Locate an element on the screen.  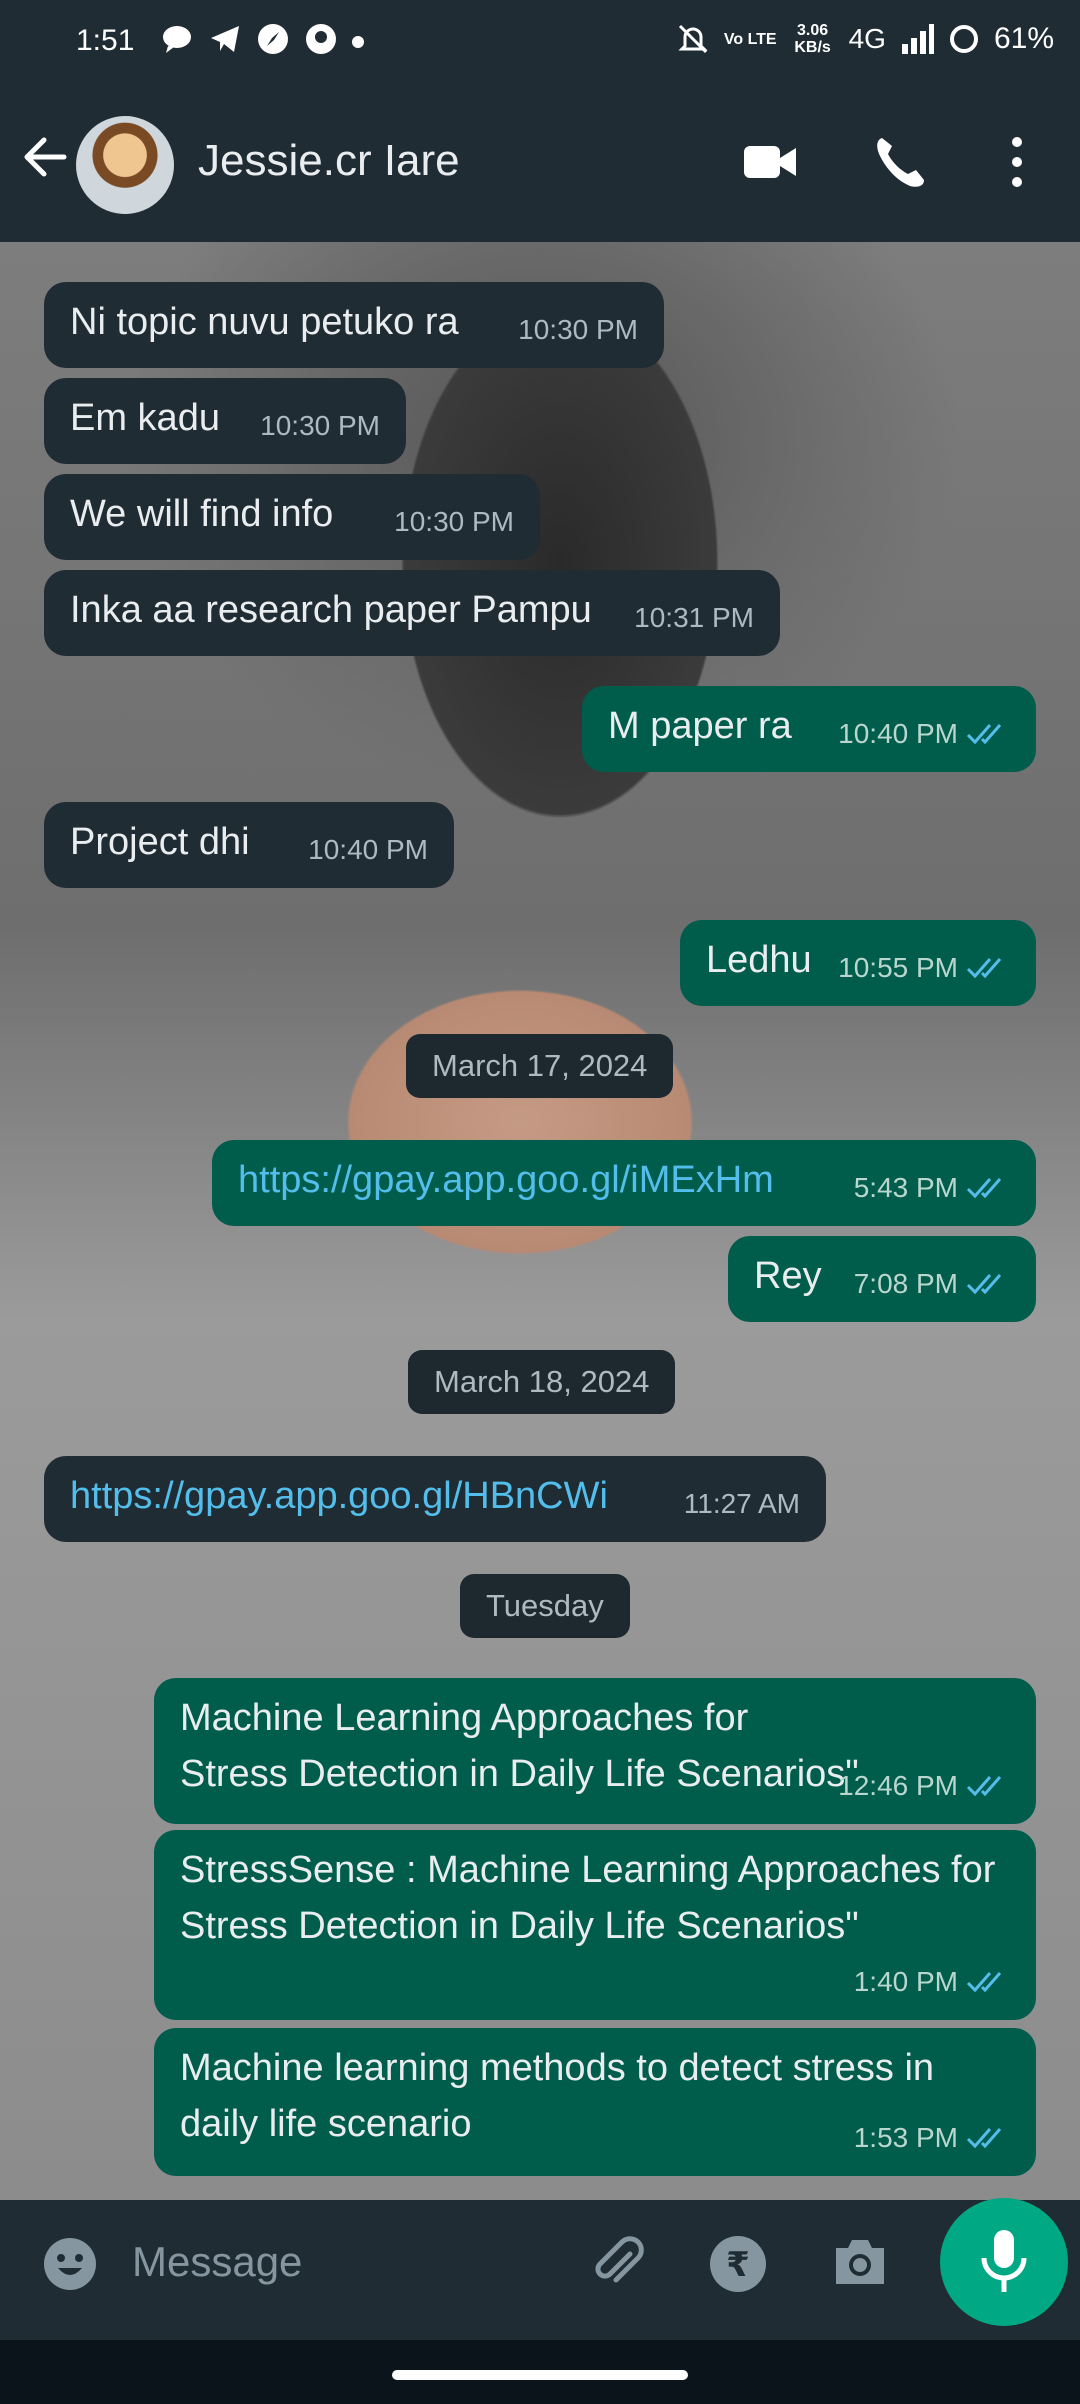
more-notifications-dot is located at coordinates (358, 42).